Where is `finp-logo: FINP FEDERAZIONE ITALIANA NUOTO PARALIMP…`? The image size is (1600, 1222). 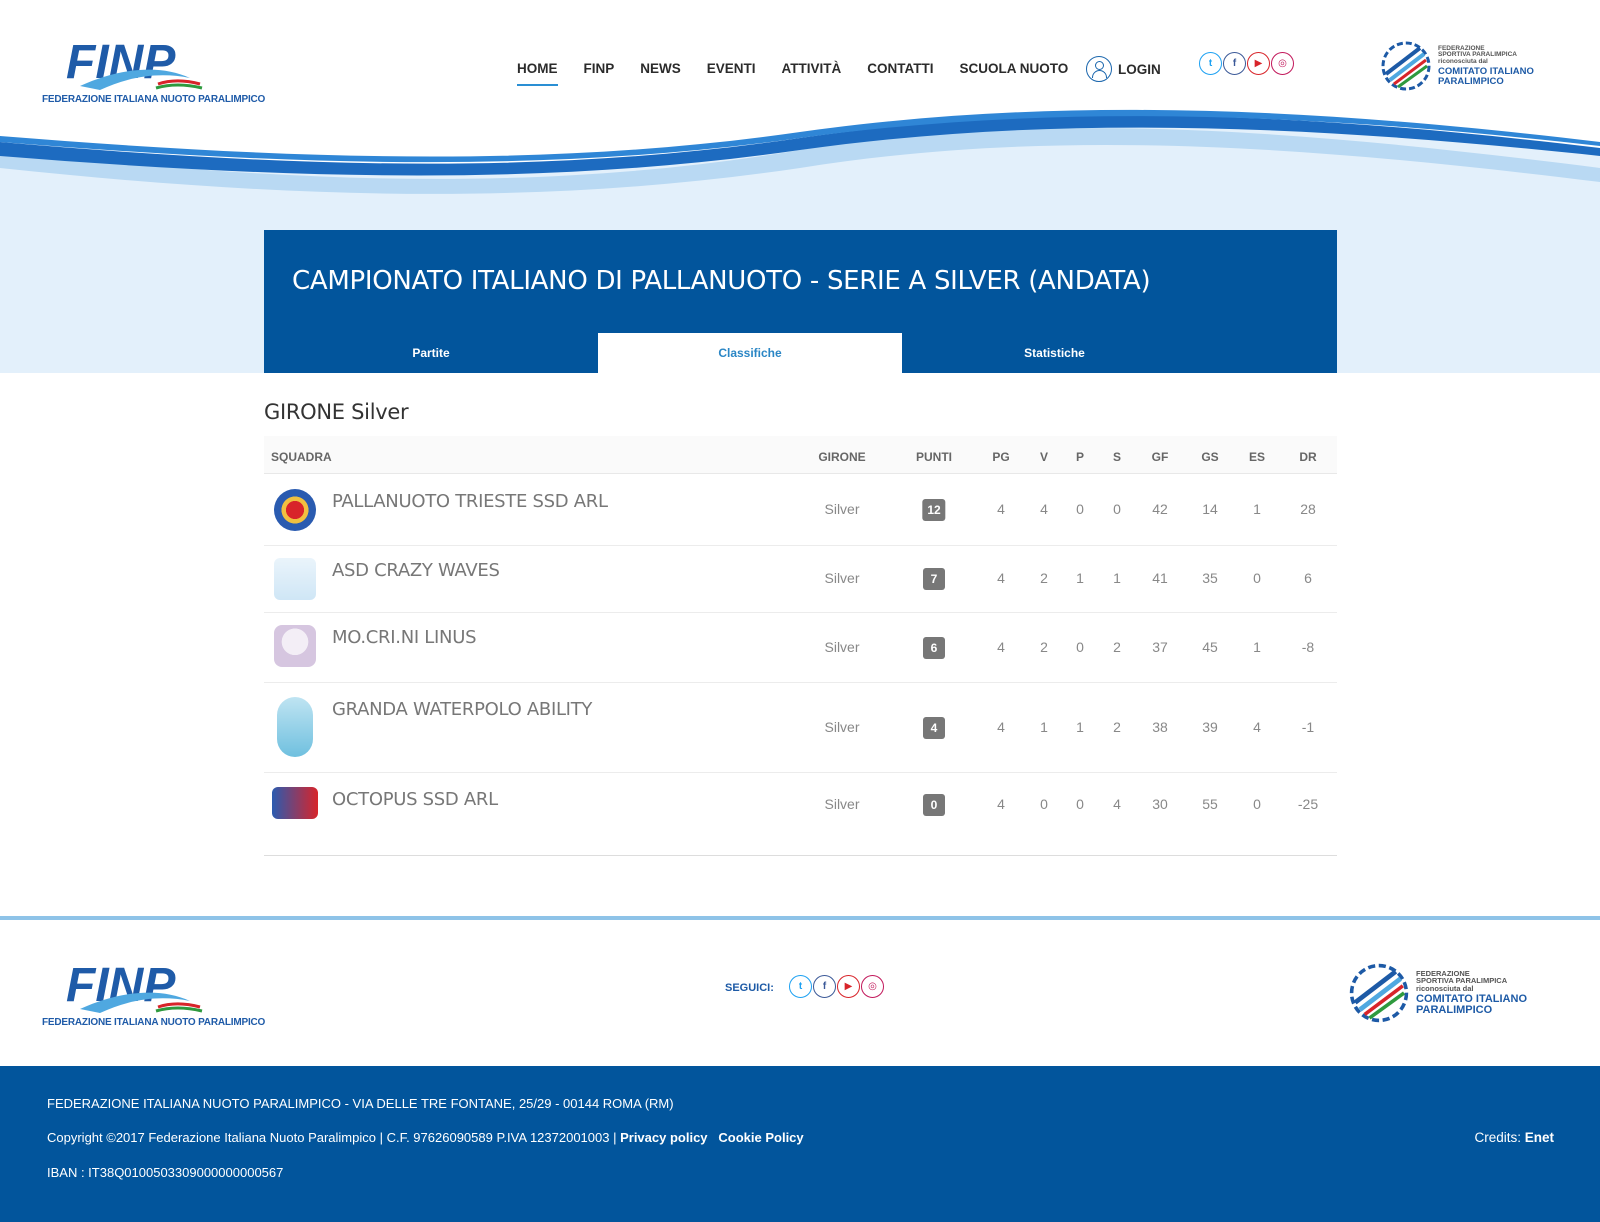 finp-logo: FINP FEDERAZIONE ITALIANA NUOTO PARALIMP… is located at coordinates (157, 75).